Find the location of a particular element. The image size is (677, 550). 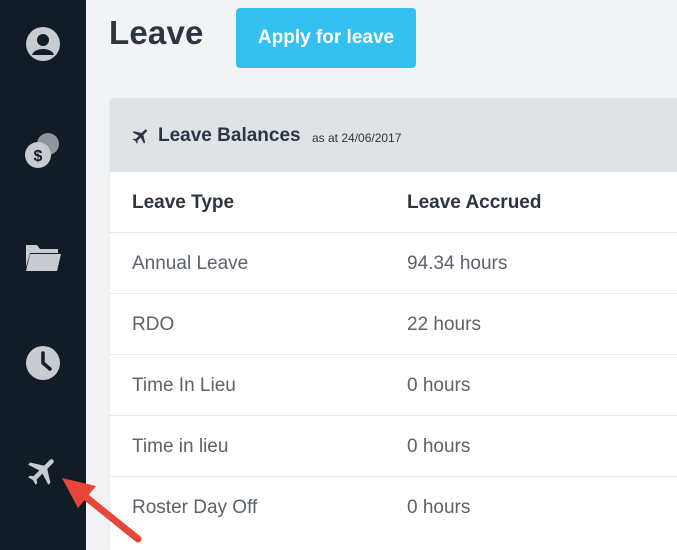

sidebar-item-profile is located at coordinates (43, 44).